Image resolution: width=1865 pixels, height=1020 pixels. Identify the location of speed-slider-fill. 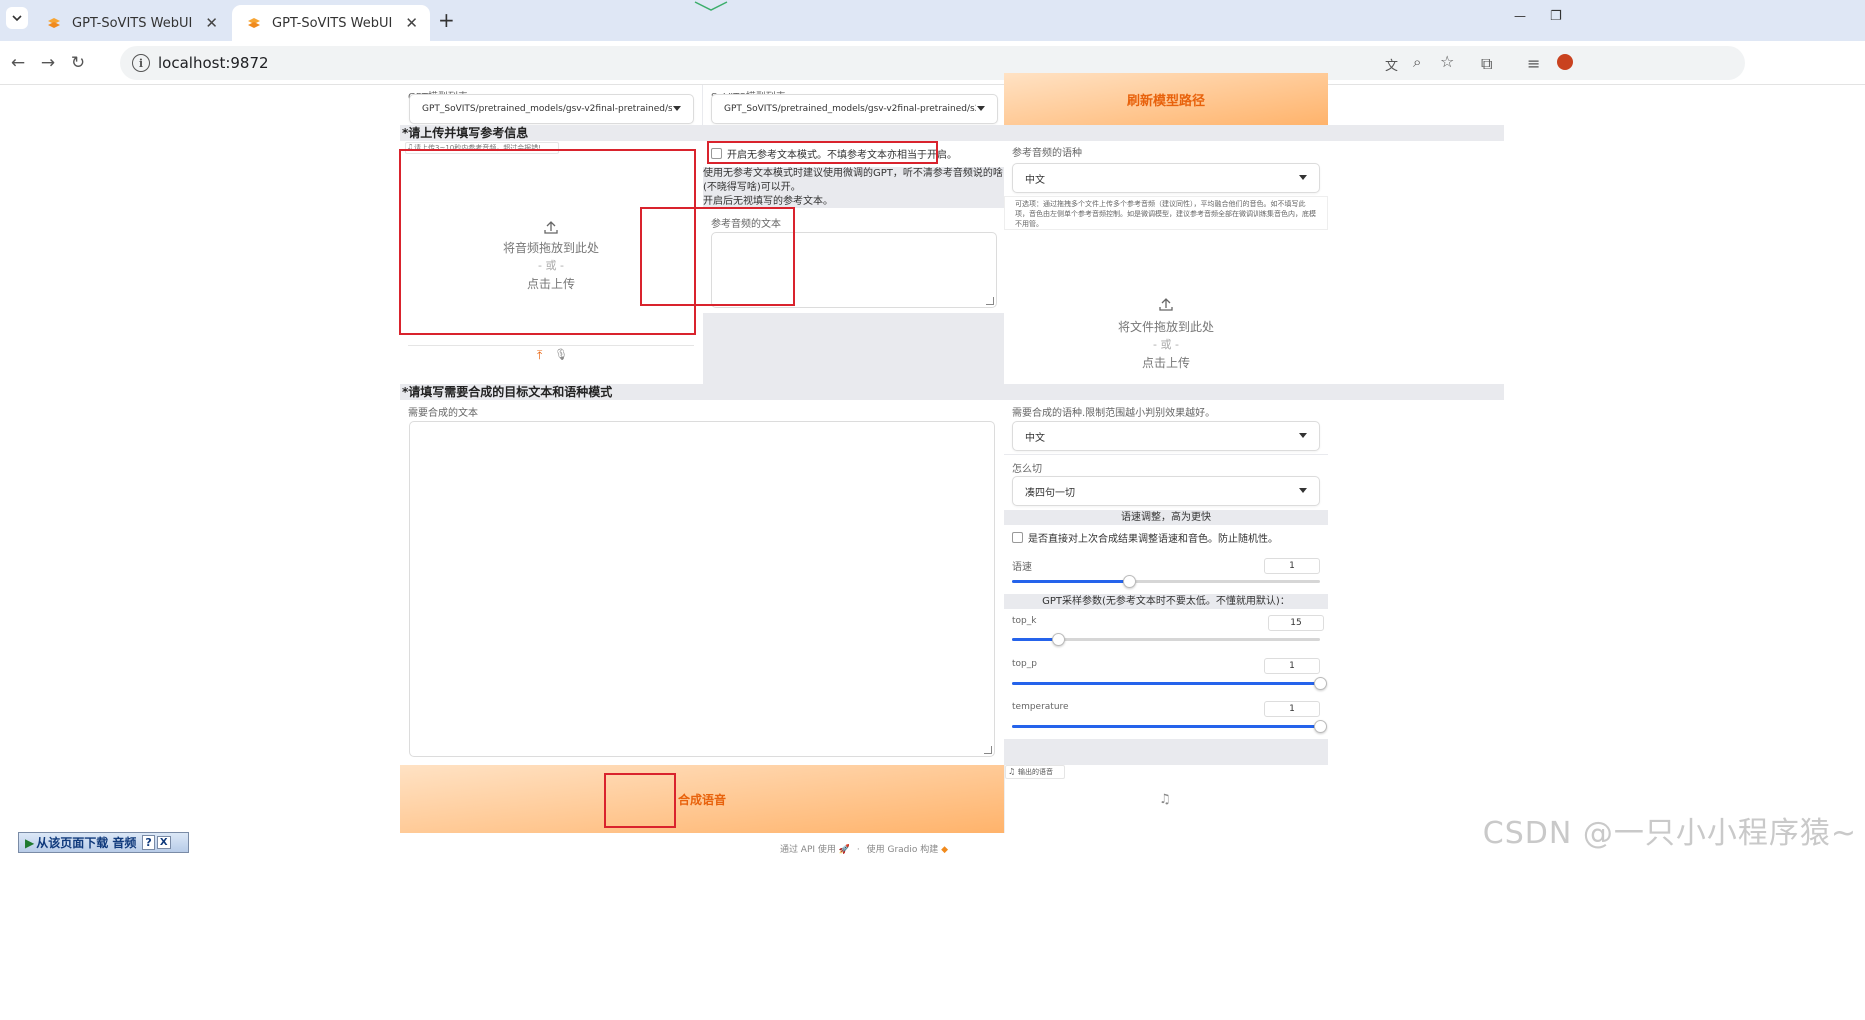
(1071, 581).